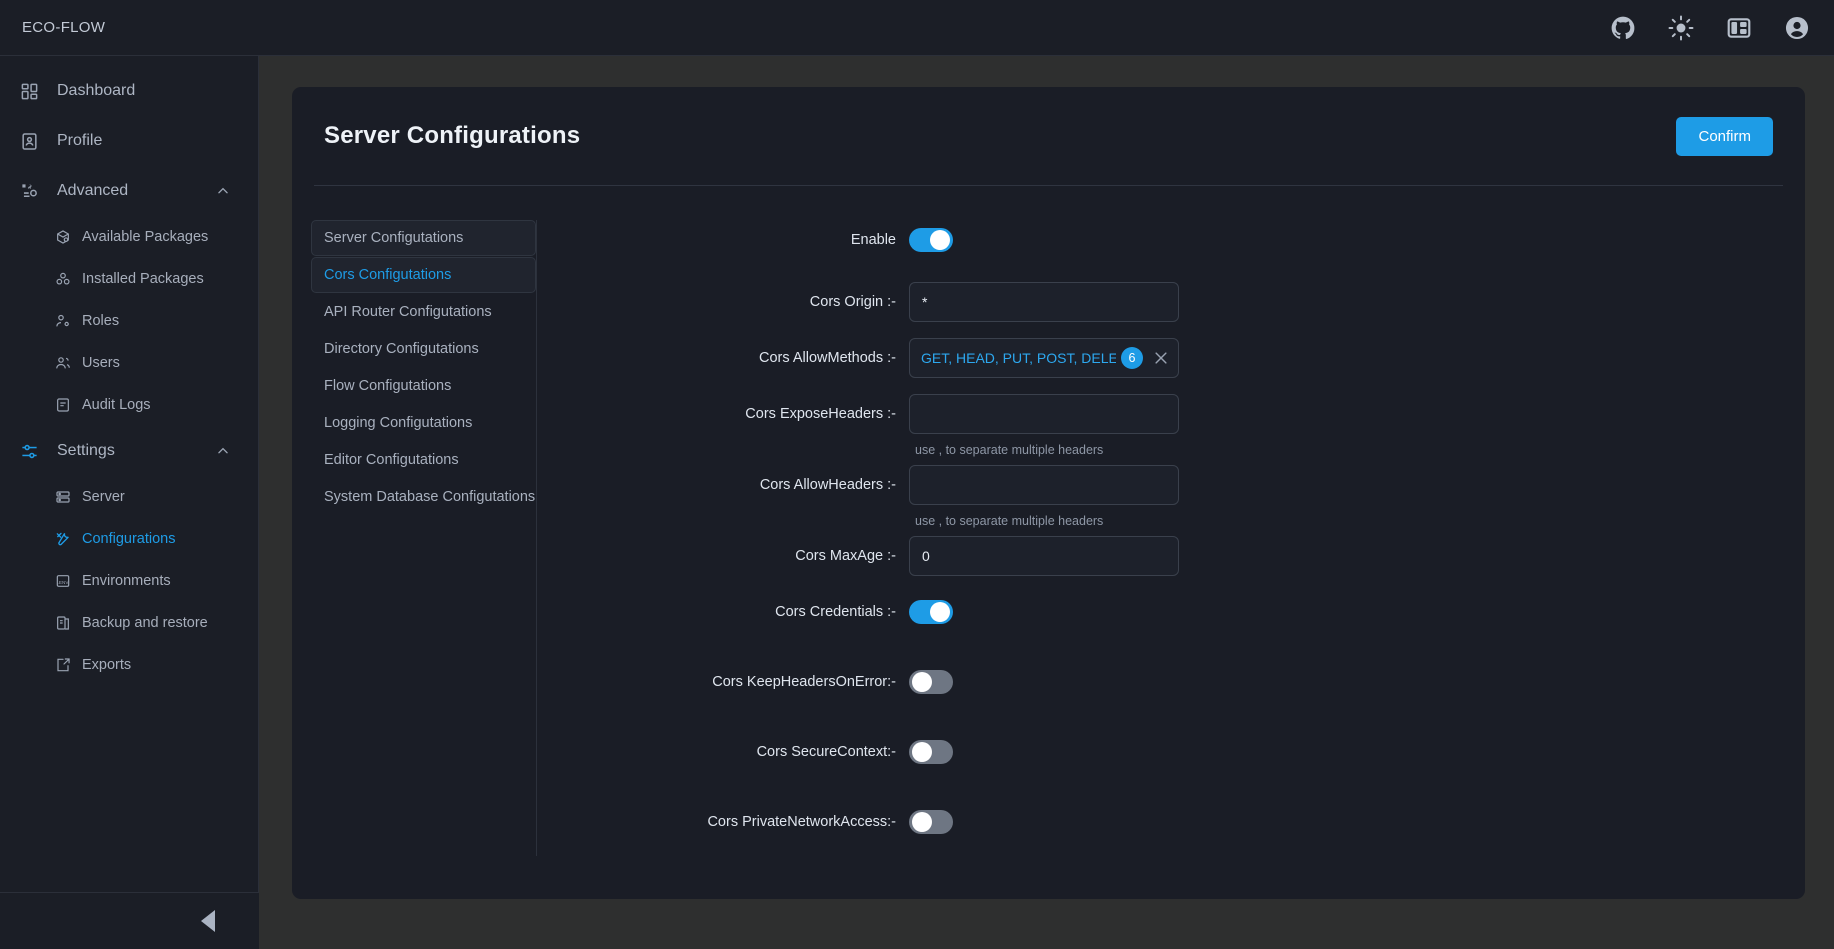 The width and height of the screenshot is (1834, 949). What do you see at coordinates (1192, 752) in the screenshot?
I see `field-row-cors-secure-context: Cors SecureContext:-` at bounding box center [1192, 752].